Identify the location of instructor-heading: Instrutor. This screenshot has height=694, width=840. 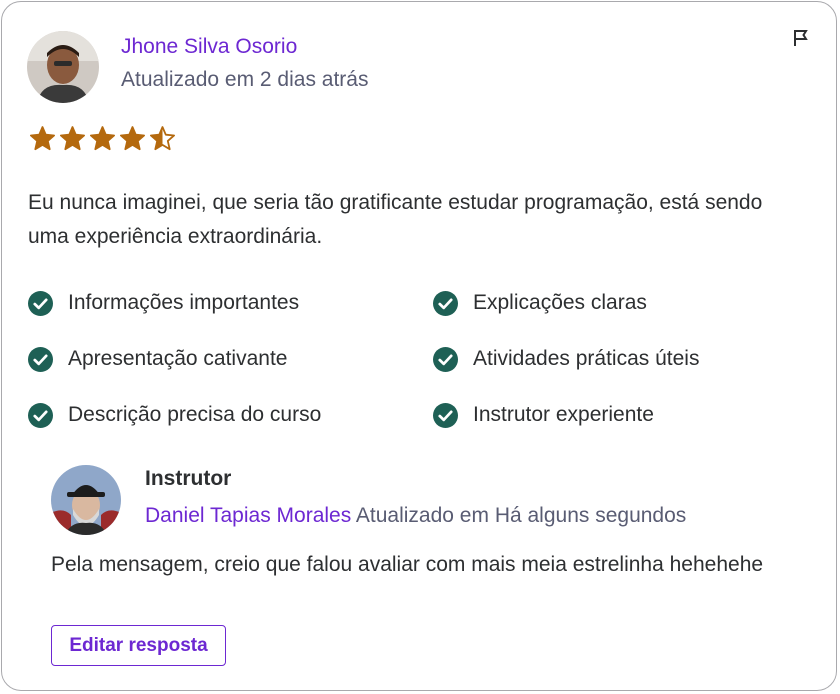
(188, 478).